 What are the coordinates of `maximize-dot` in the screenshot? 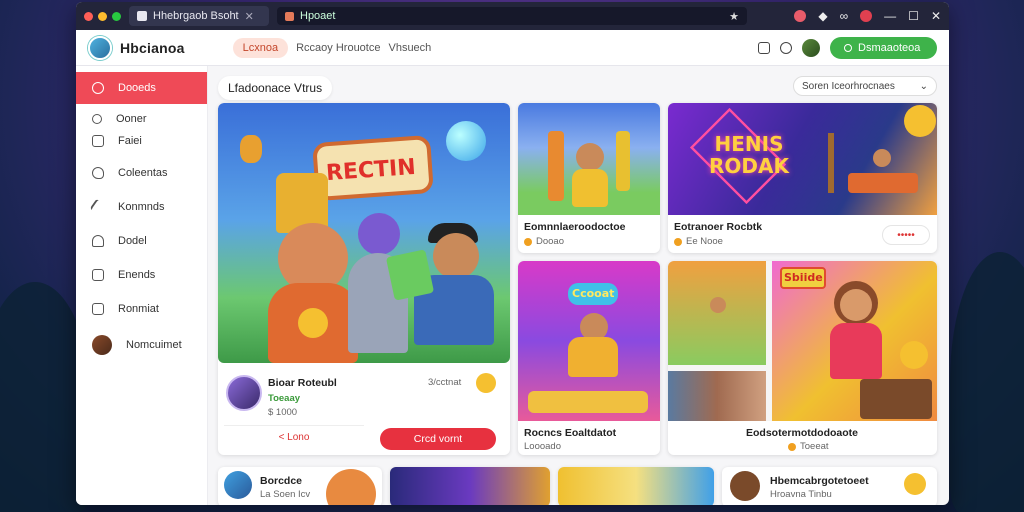 It's located at (116, 16).